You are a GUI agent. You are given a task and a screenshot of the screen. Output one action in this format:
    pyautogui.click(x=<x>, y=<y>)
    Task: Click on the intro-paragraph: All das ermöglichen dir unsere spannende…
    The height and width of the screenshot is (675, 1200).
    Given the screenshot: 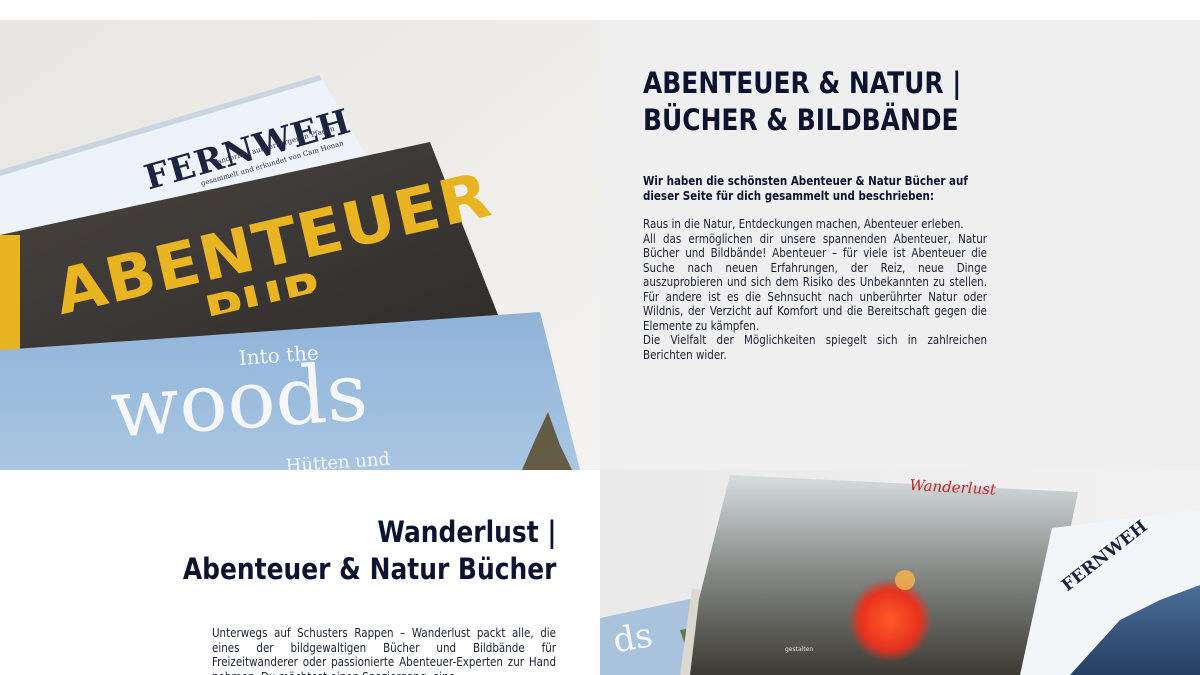 What is the action you would take?
    pyautogui.click(x=815, y=282)
    